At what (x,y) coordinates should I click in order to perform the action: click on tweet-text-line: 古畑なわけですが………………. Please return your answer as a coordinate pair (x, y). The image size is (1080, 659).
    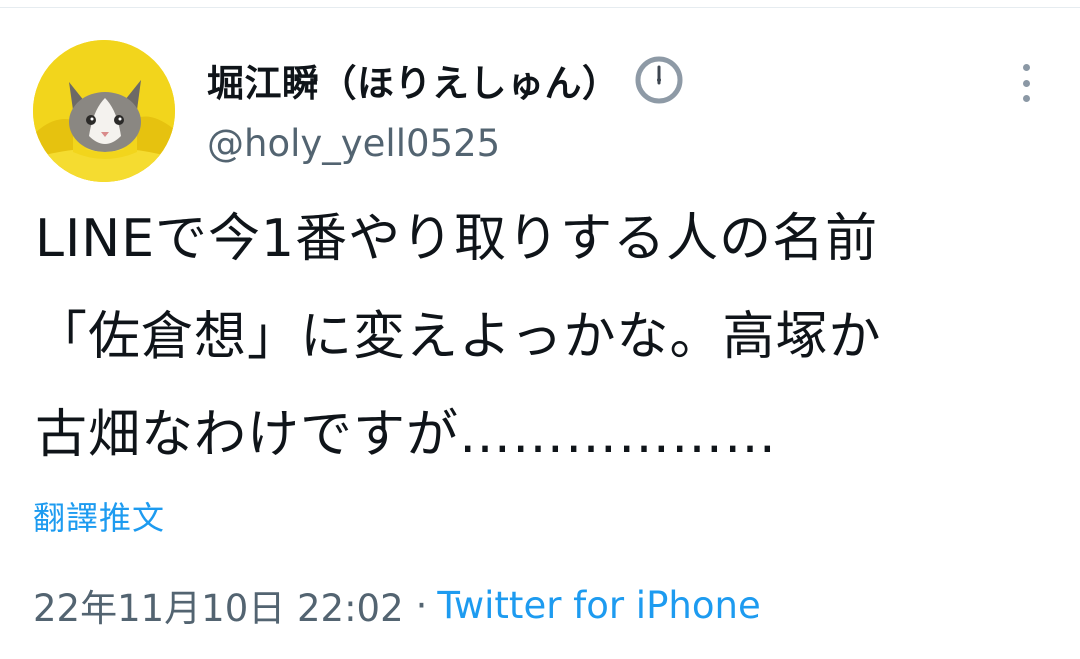
    Looking at the image, I should click on (406, 435).